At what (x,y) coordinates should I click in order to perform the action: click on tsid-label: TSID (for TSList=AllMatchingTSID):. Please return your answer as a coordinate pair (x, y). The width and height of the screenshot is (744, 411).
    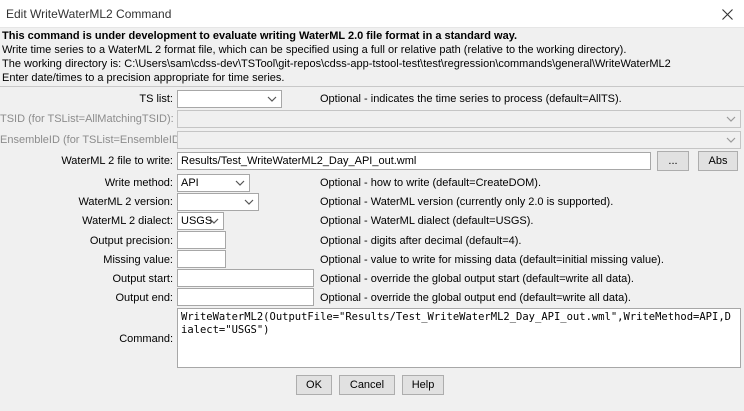
    Looking at the image, I should click on (87, 119).